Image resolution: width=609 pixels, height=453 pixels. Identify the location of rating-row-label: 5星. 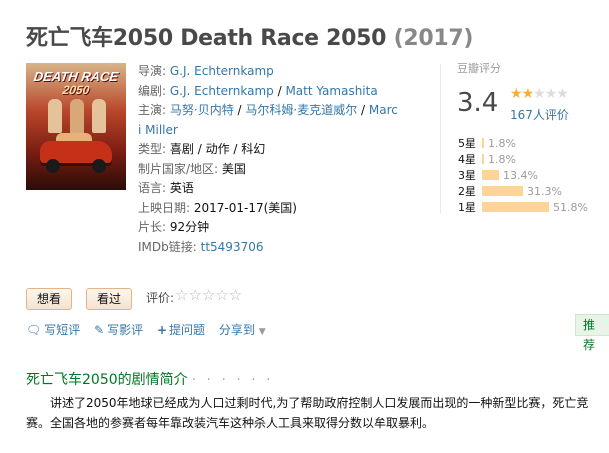
(467, 143).